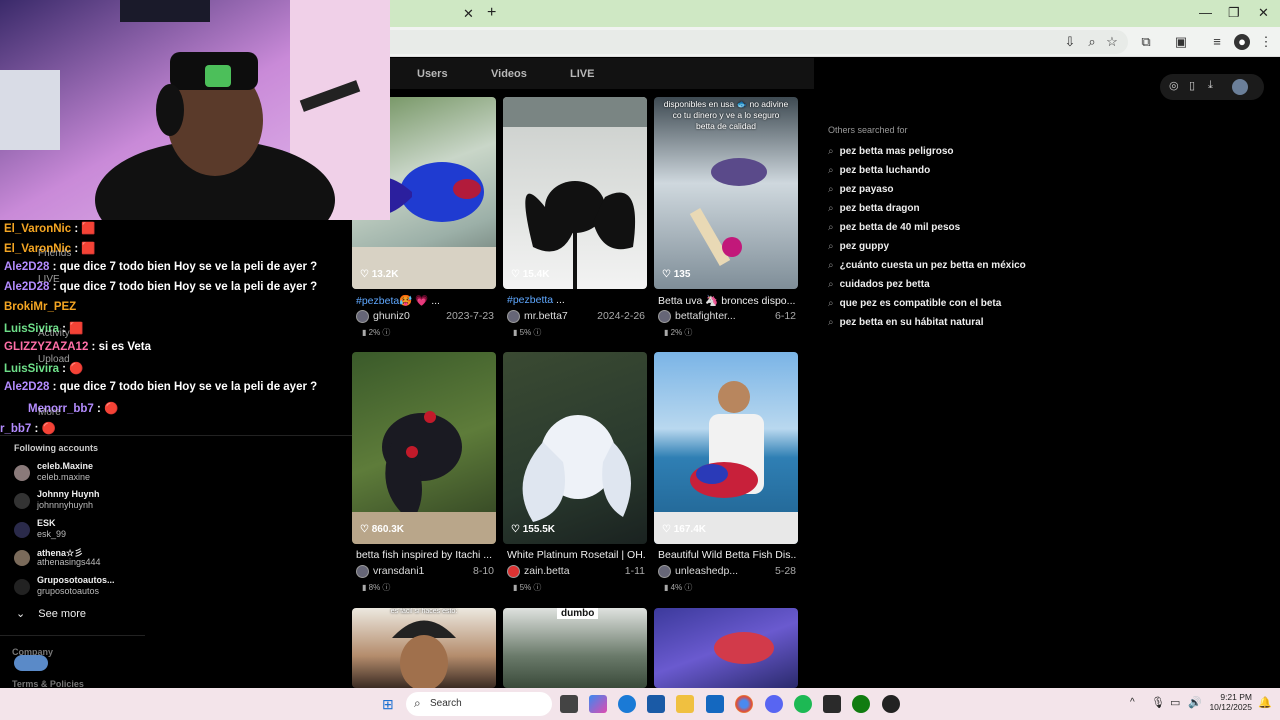 Image resolution: width=1280 pixels, height=720 pixels. I want to click on task-view-icon, so click(569, 704).